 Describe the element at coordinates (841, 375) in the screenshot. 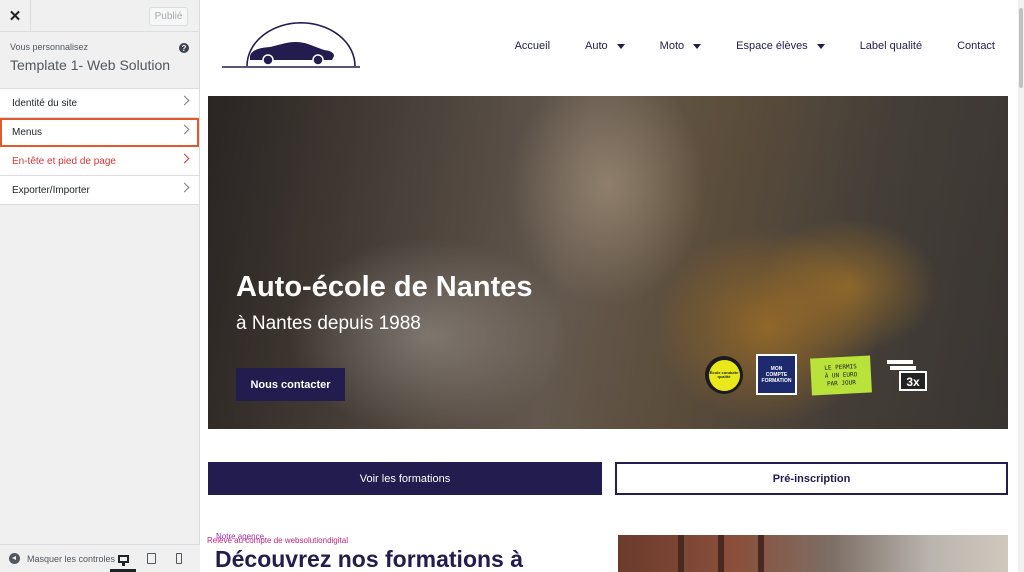

I see `permis-un-euro-badge: LE PERMIS À UN EURO PAR JOUR` at that location.